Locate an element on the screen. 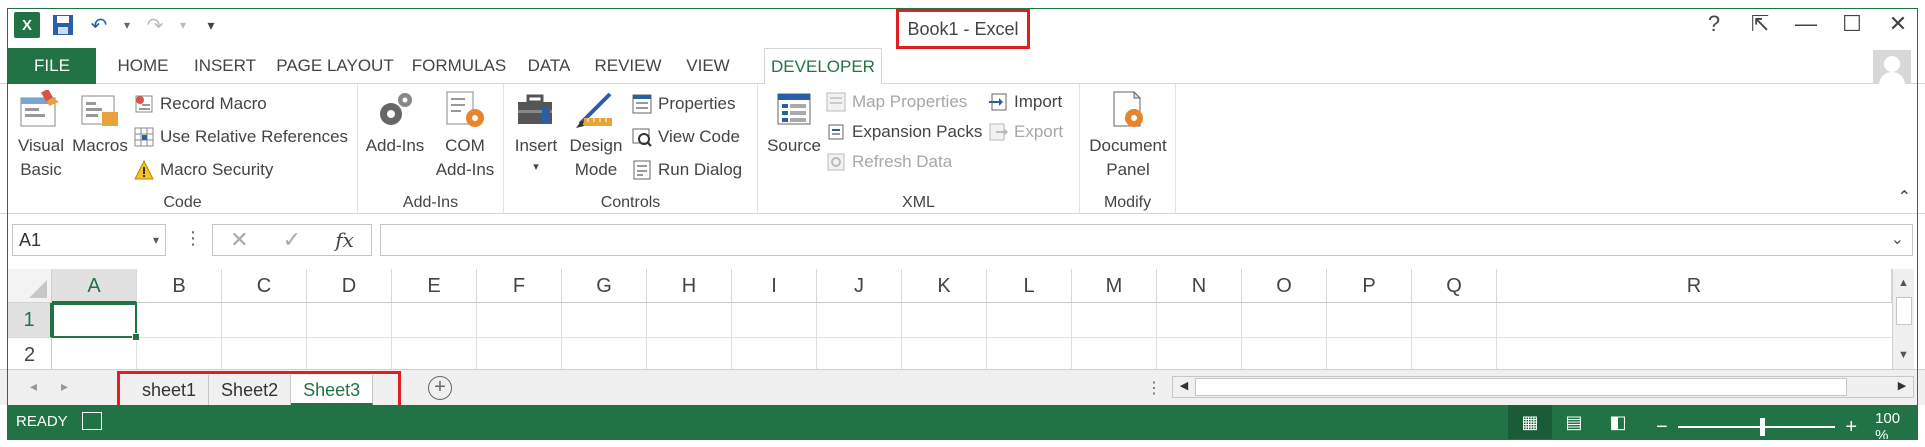 The width and height of the screenshot is (1925, 447). export-button: Export is located at coordinates (1025, 132).